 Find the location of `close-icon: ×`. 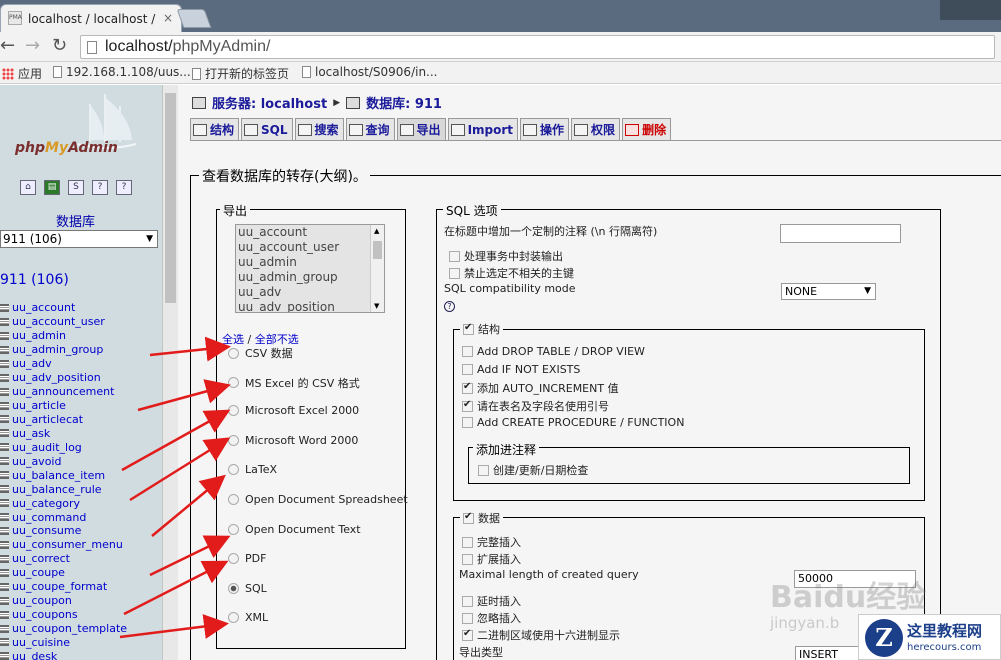

close-icon: × is located at coordinates (168, 18).